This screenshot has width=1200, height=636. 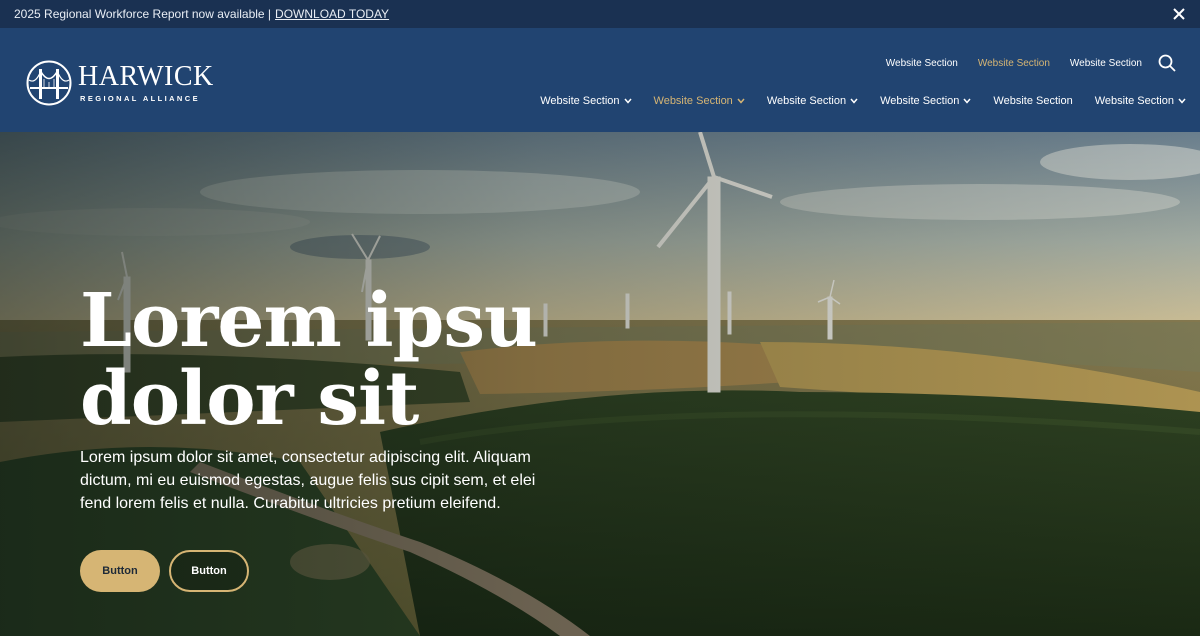 I want to click on close-icon, so click(x=1179, y=14).